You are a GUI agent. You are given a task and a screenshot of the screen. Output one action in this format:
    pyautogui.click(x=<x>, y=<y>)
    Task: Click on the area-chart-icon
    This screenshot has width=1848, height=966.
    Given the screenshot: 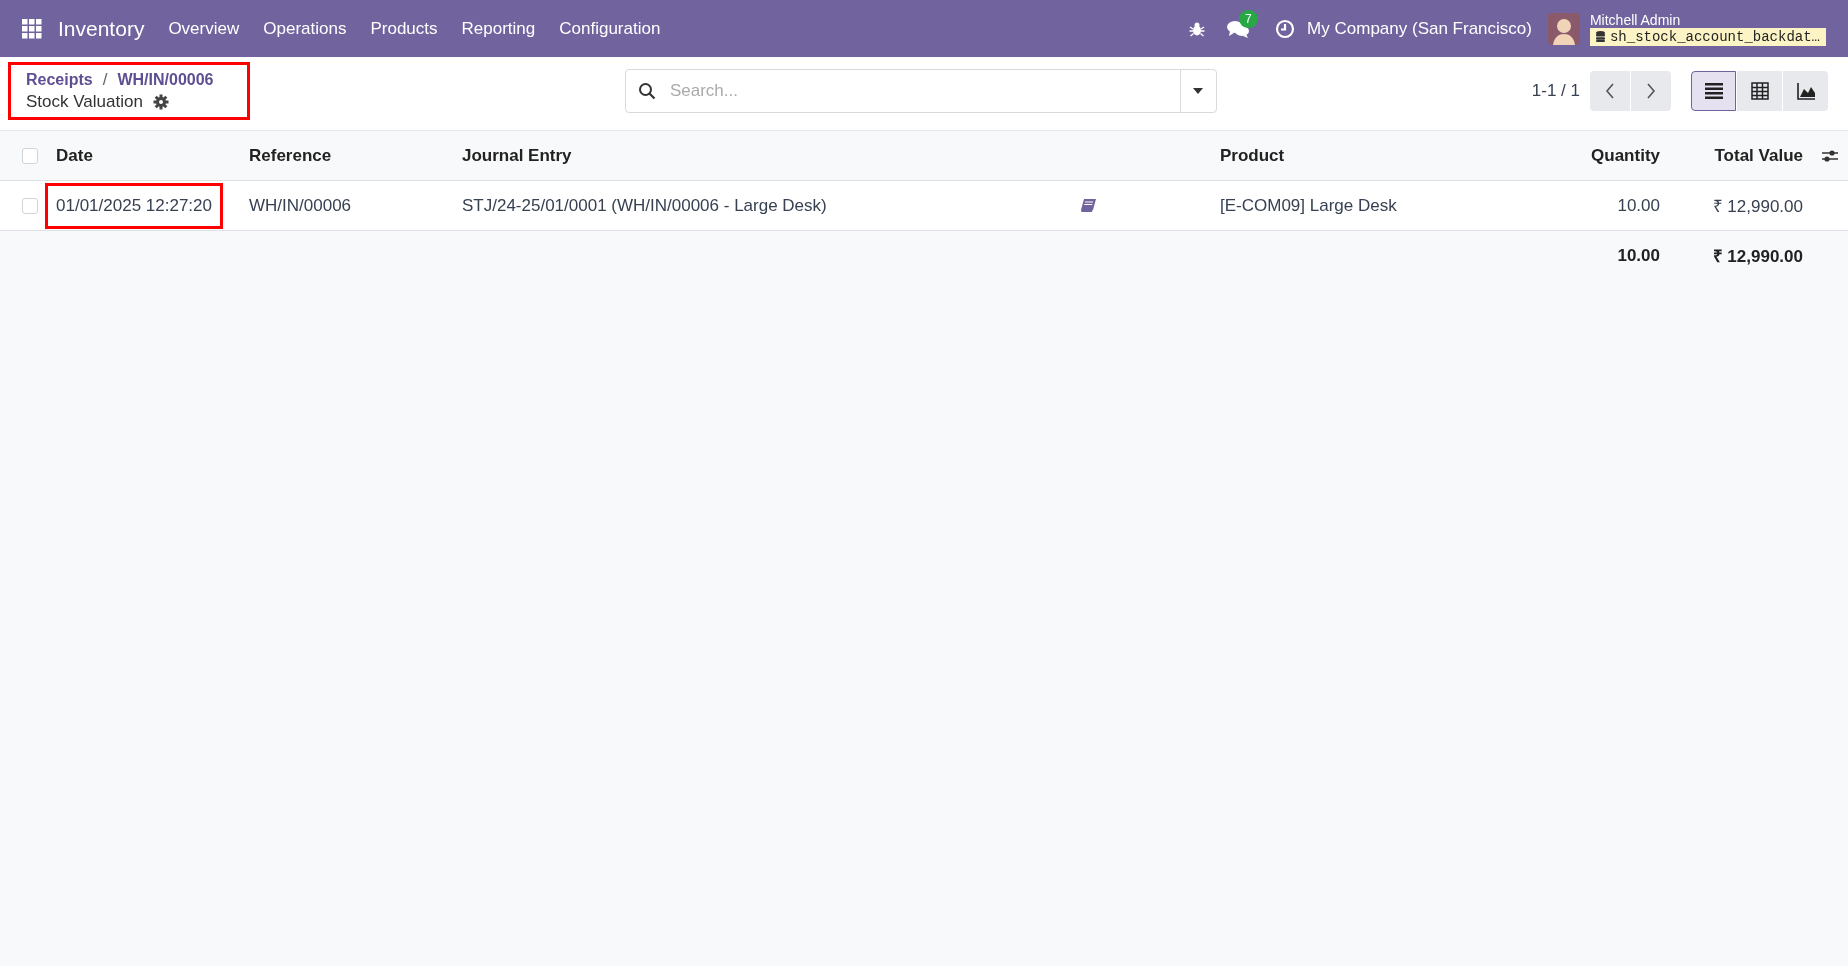 What is the action you would take?
    pyautogui.click(x=1805, y=90)
    